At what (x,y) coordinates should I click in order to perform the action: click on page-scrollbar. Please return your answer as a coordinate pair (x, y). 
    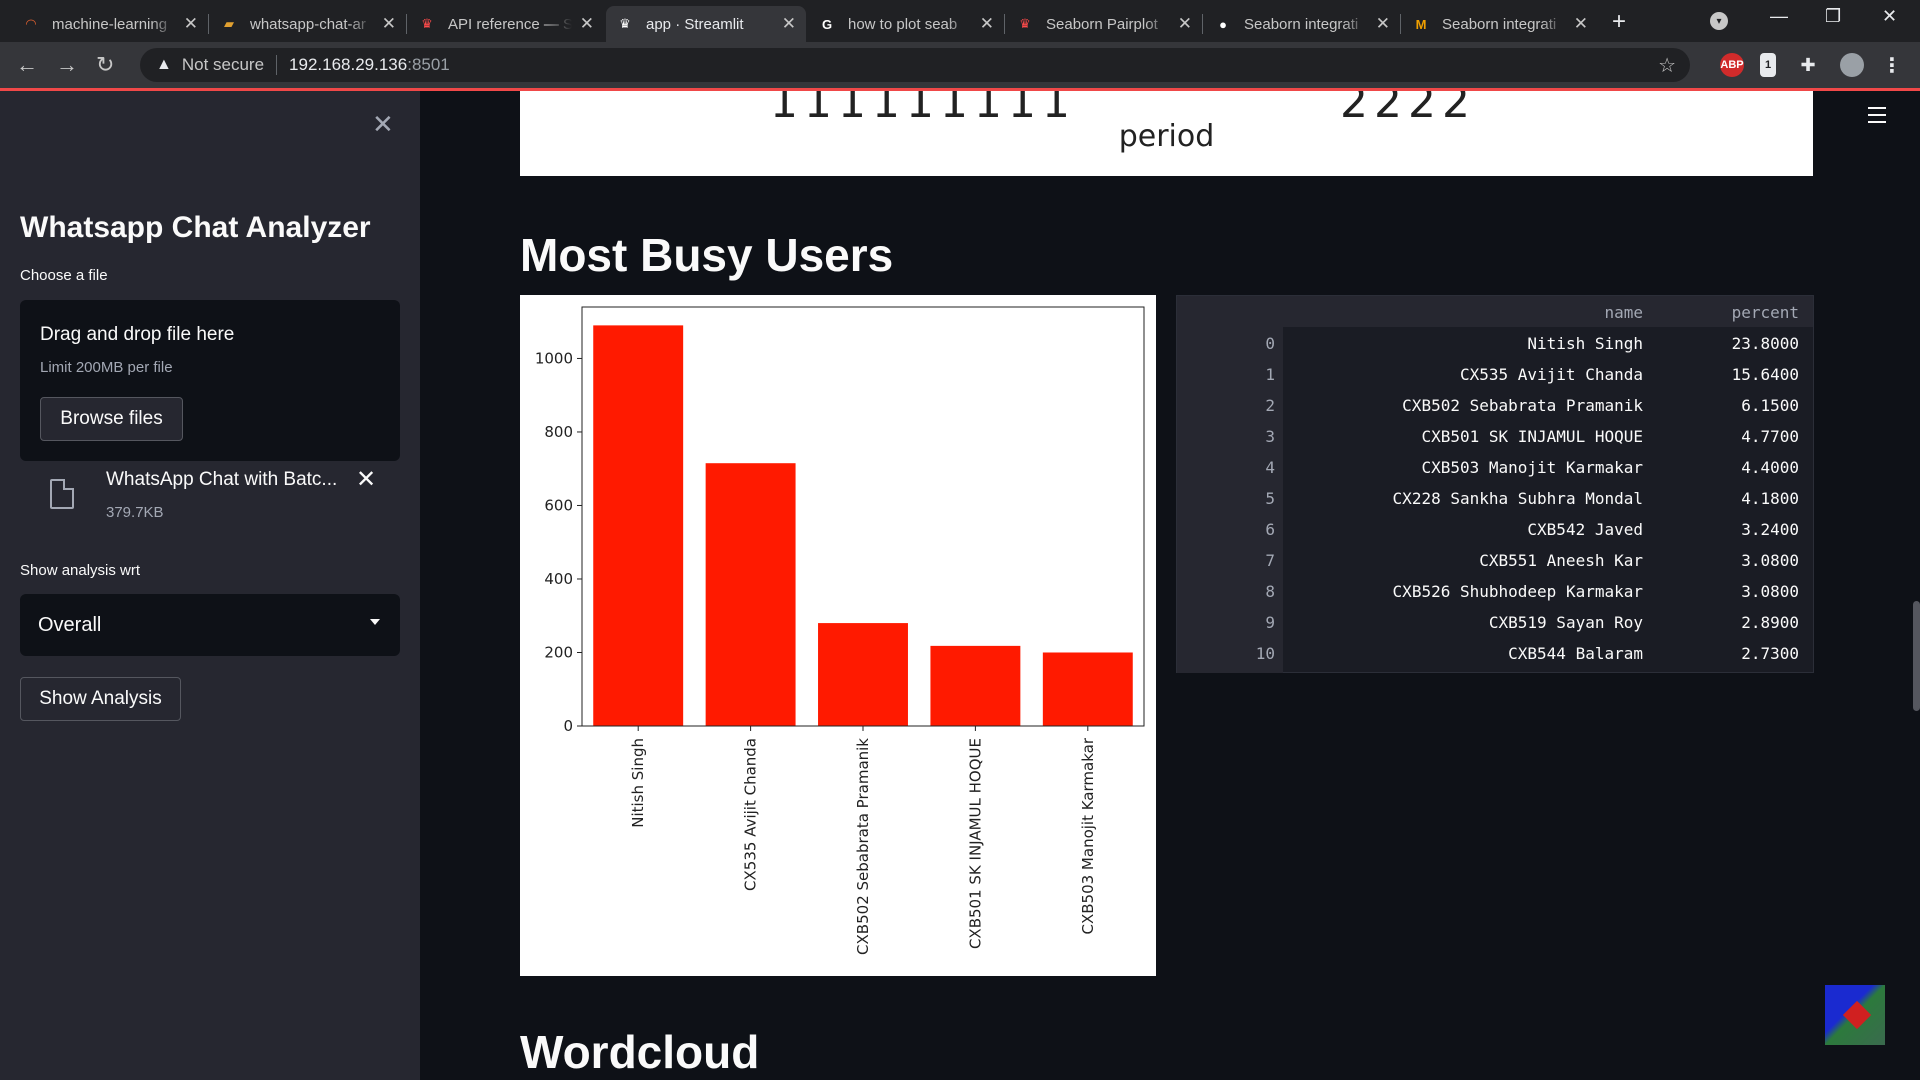
    Looking at the image, I should click on (1916, 656).